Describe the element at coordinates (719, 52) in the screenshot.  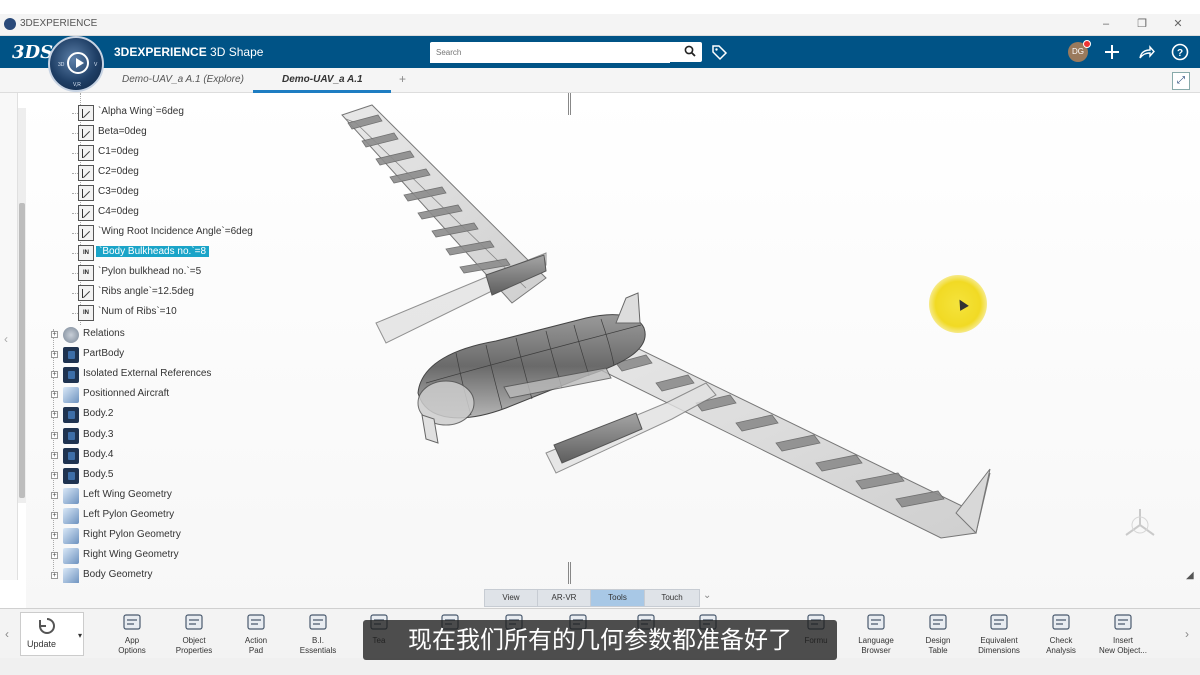
I see `tag-icon` at that location.